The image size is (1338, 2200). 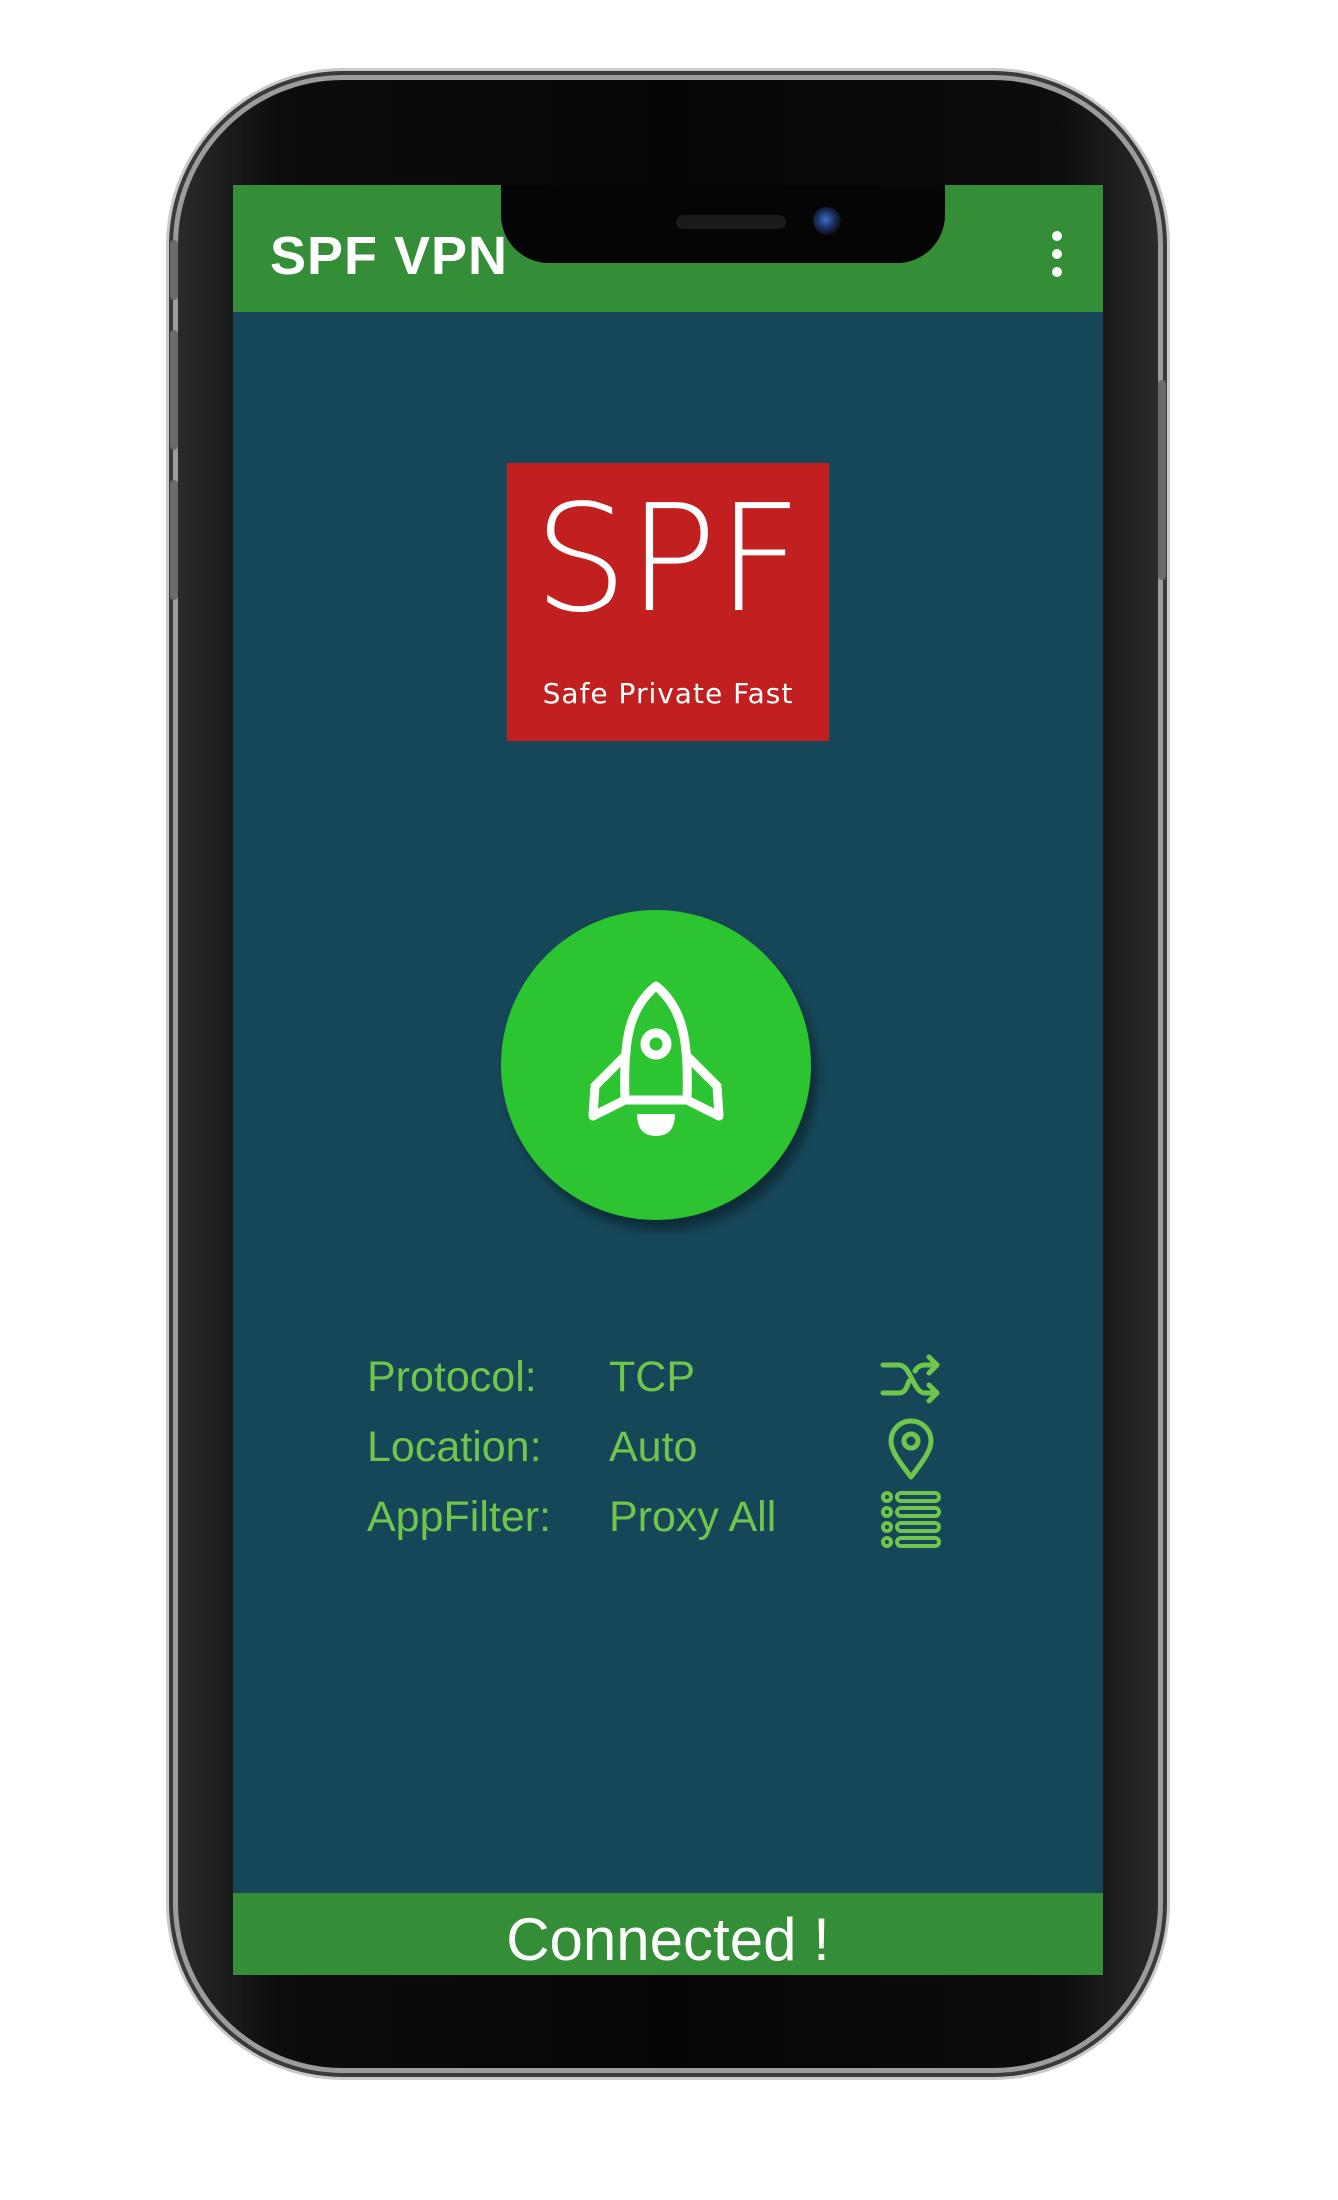 What do you see at coordinates (668, 1939) in the screenshot?
I see `connection-status-text: Connected !` at bounding box center [668, 1939].